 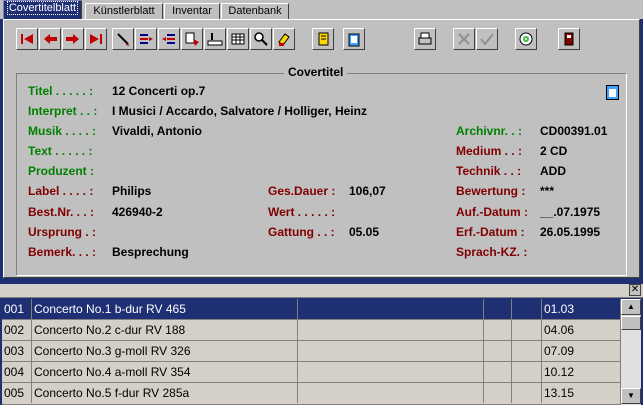 I want to click on next-record-icon, so click(x=72, y=39).